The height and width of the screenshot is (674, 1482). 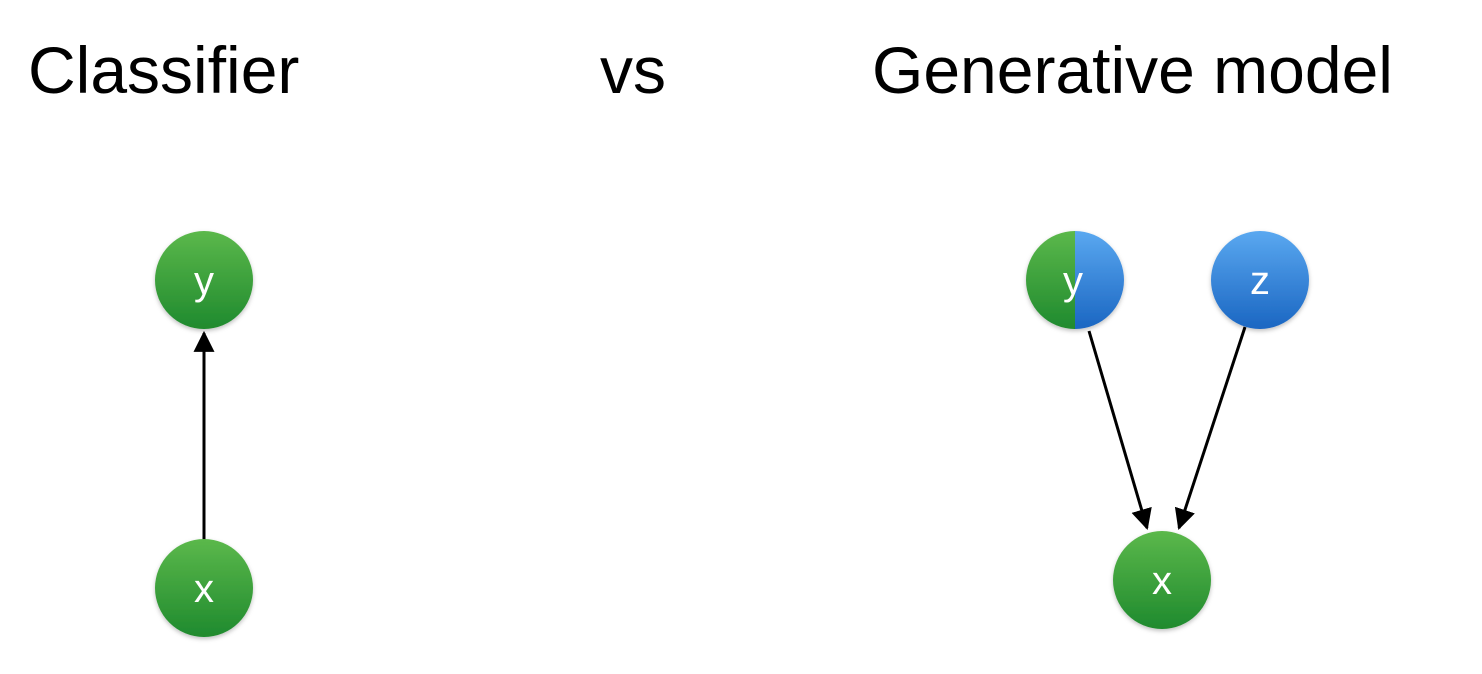 I want to click on generative-node-y: y, so click(x=1075, y=280).